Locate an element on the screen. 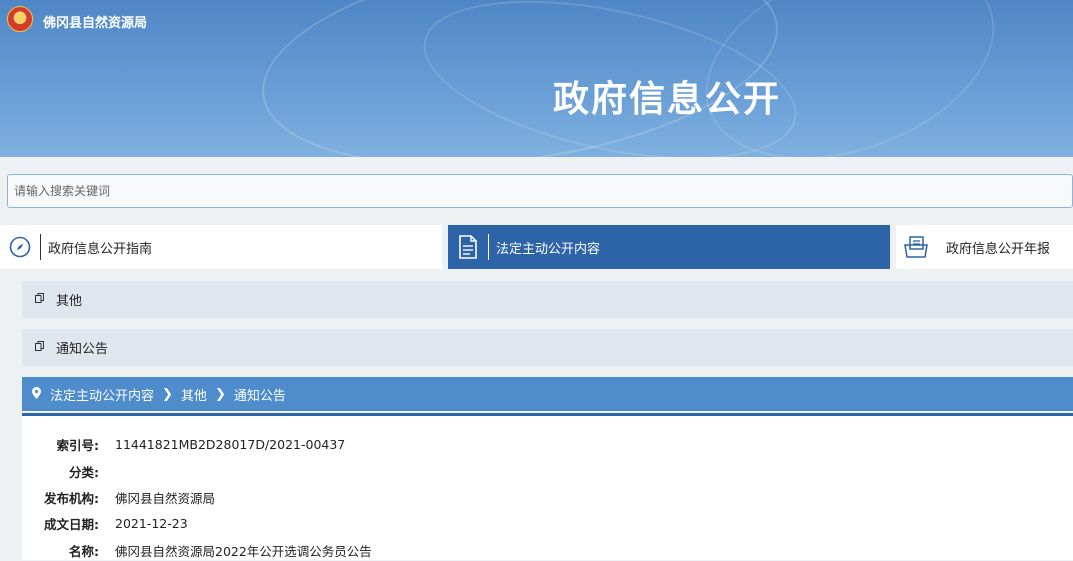 Image resolution: width=1073 pixels, height=561 pixels. meta-value: 11441821MB2D28017D/2021-00437 is located at coordinates (230, 444).